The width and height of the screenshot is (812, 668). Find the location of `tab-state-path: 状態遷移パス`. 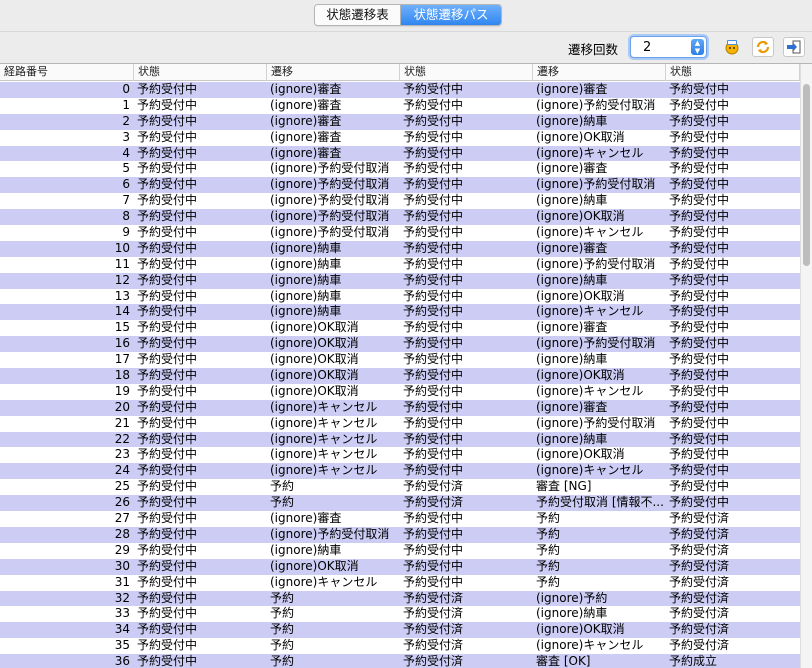

tab-state-path: 状態遷移パス is located at coordinates (451, 15).